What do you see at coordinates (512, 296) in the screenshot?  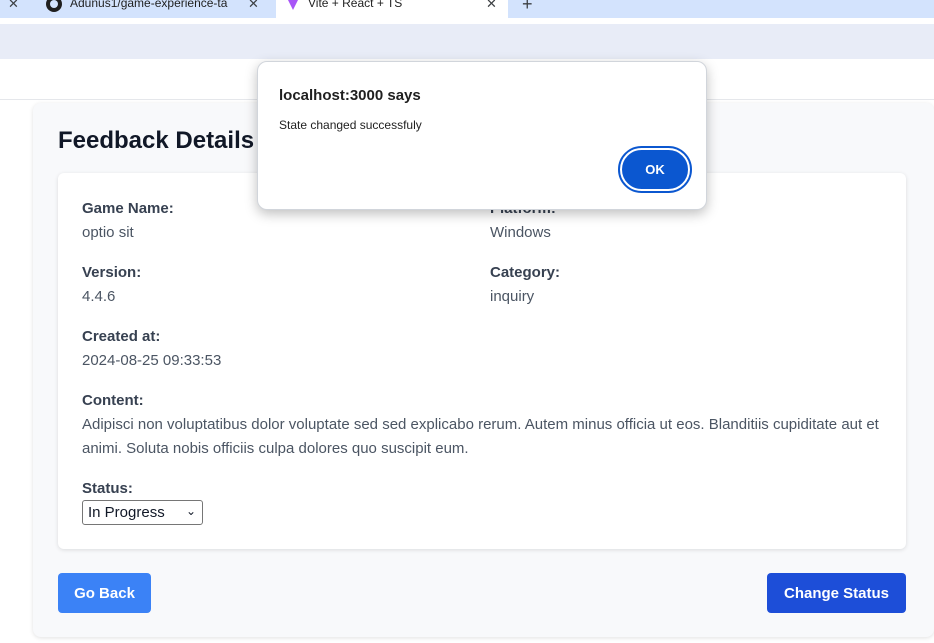 I see `category-value: inquiry` at bounding box center [512, 296].